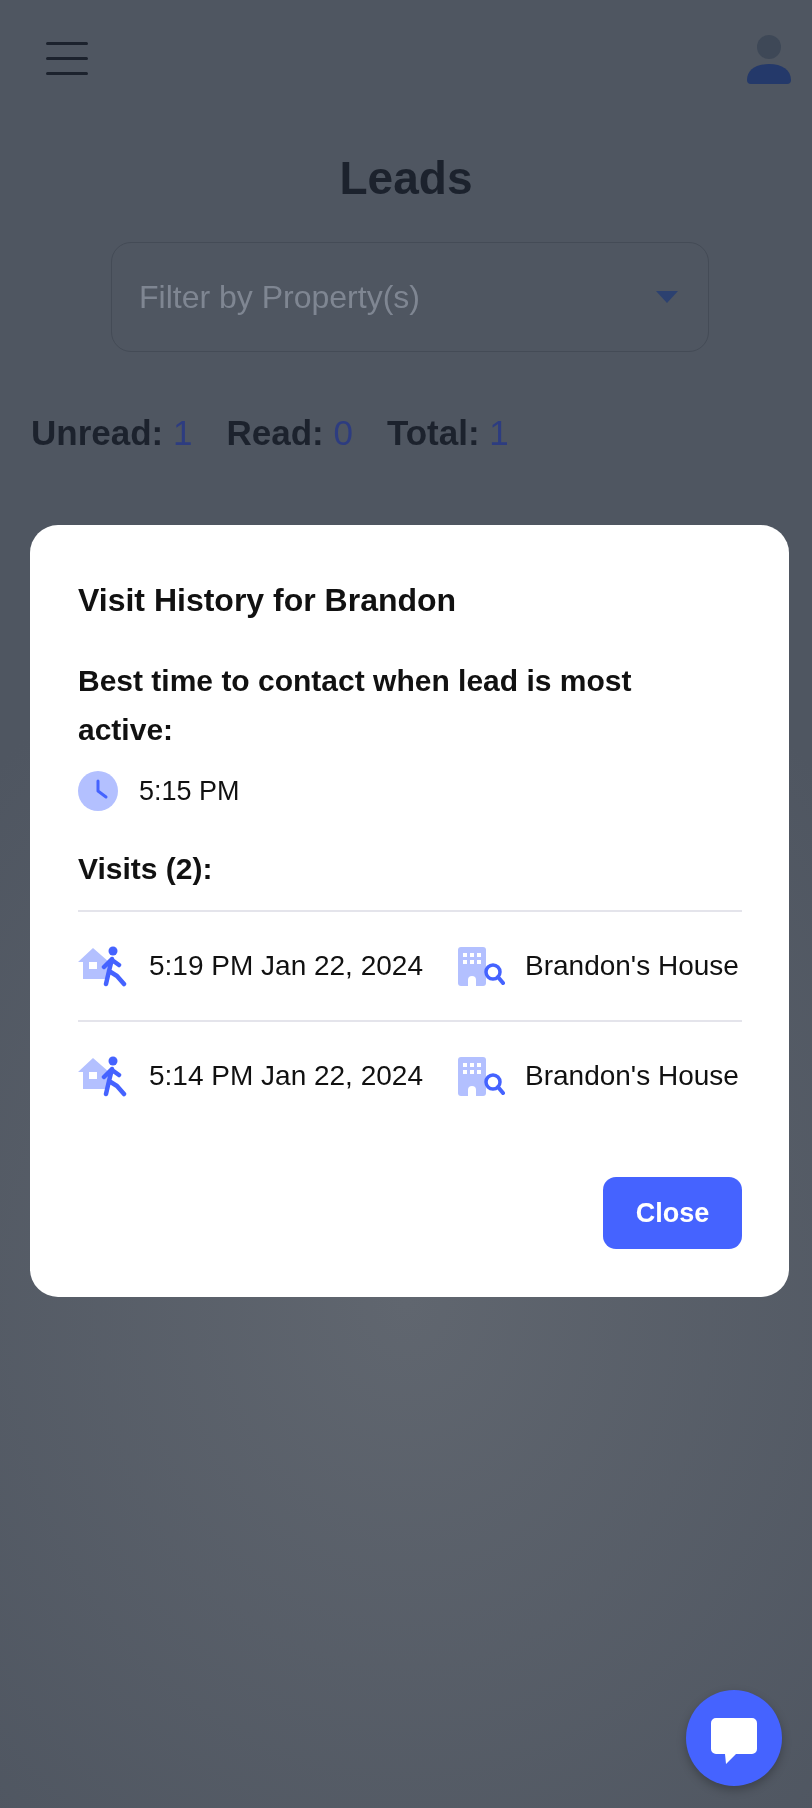  What do you see at coordinates (267, 600) in the screenshot?
I see `modal-title: Visit History for Brandon` at bounding box center [267, 600].